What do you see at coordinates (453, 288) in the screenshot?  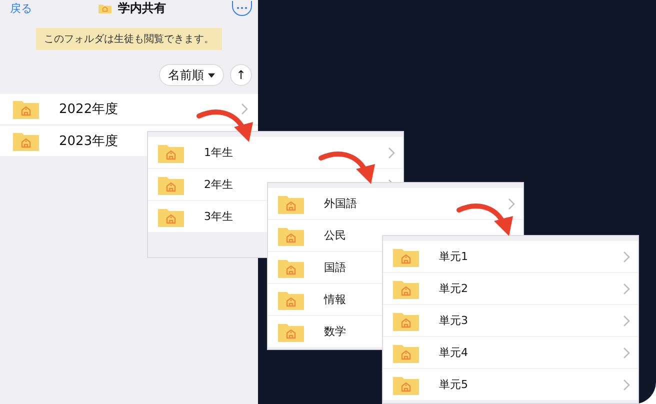 I see `folder-name: 単元2` at bounding box center [453, 288].